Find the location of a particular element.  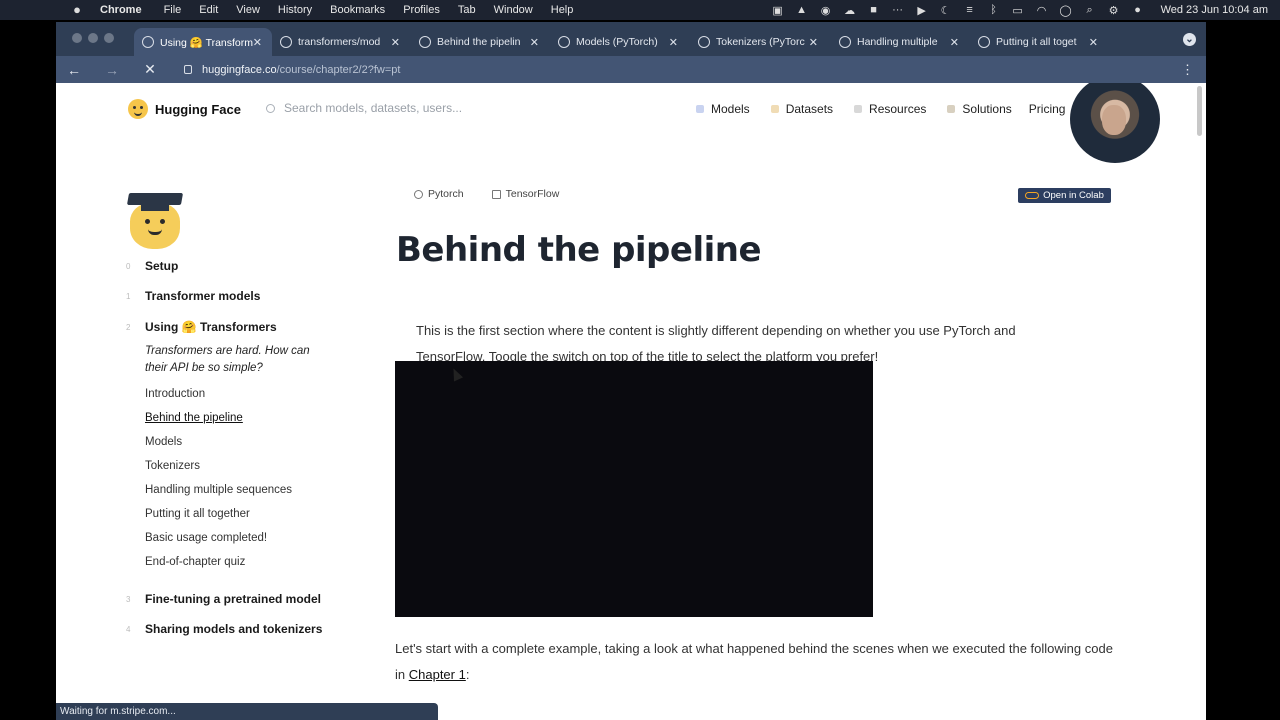

nav-solutions-label: Solutions is located at coordinates (987, 109).